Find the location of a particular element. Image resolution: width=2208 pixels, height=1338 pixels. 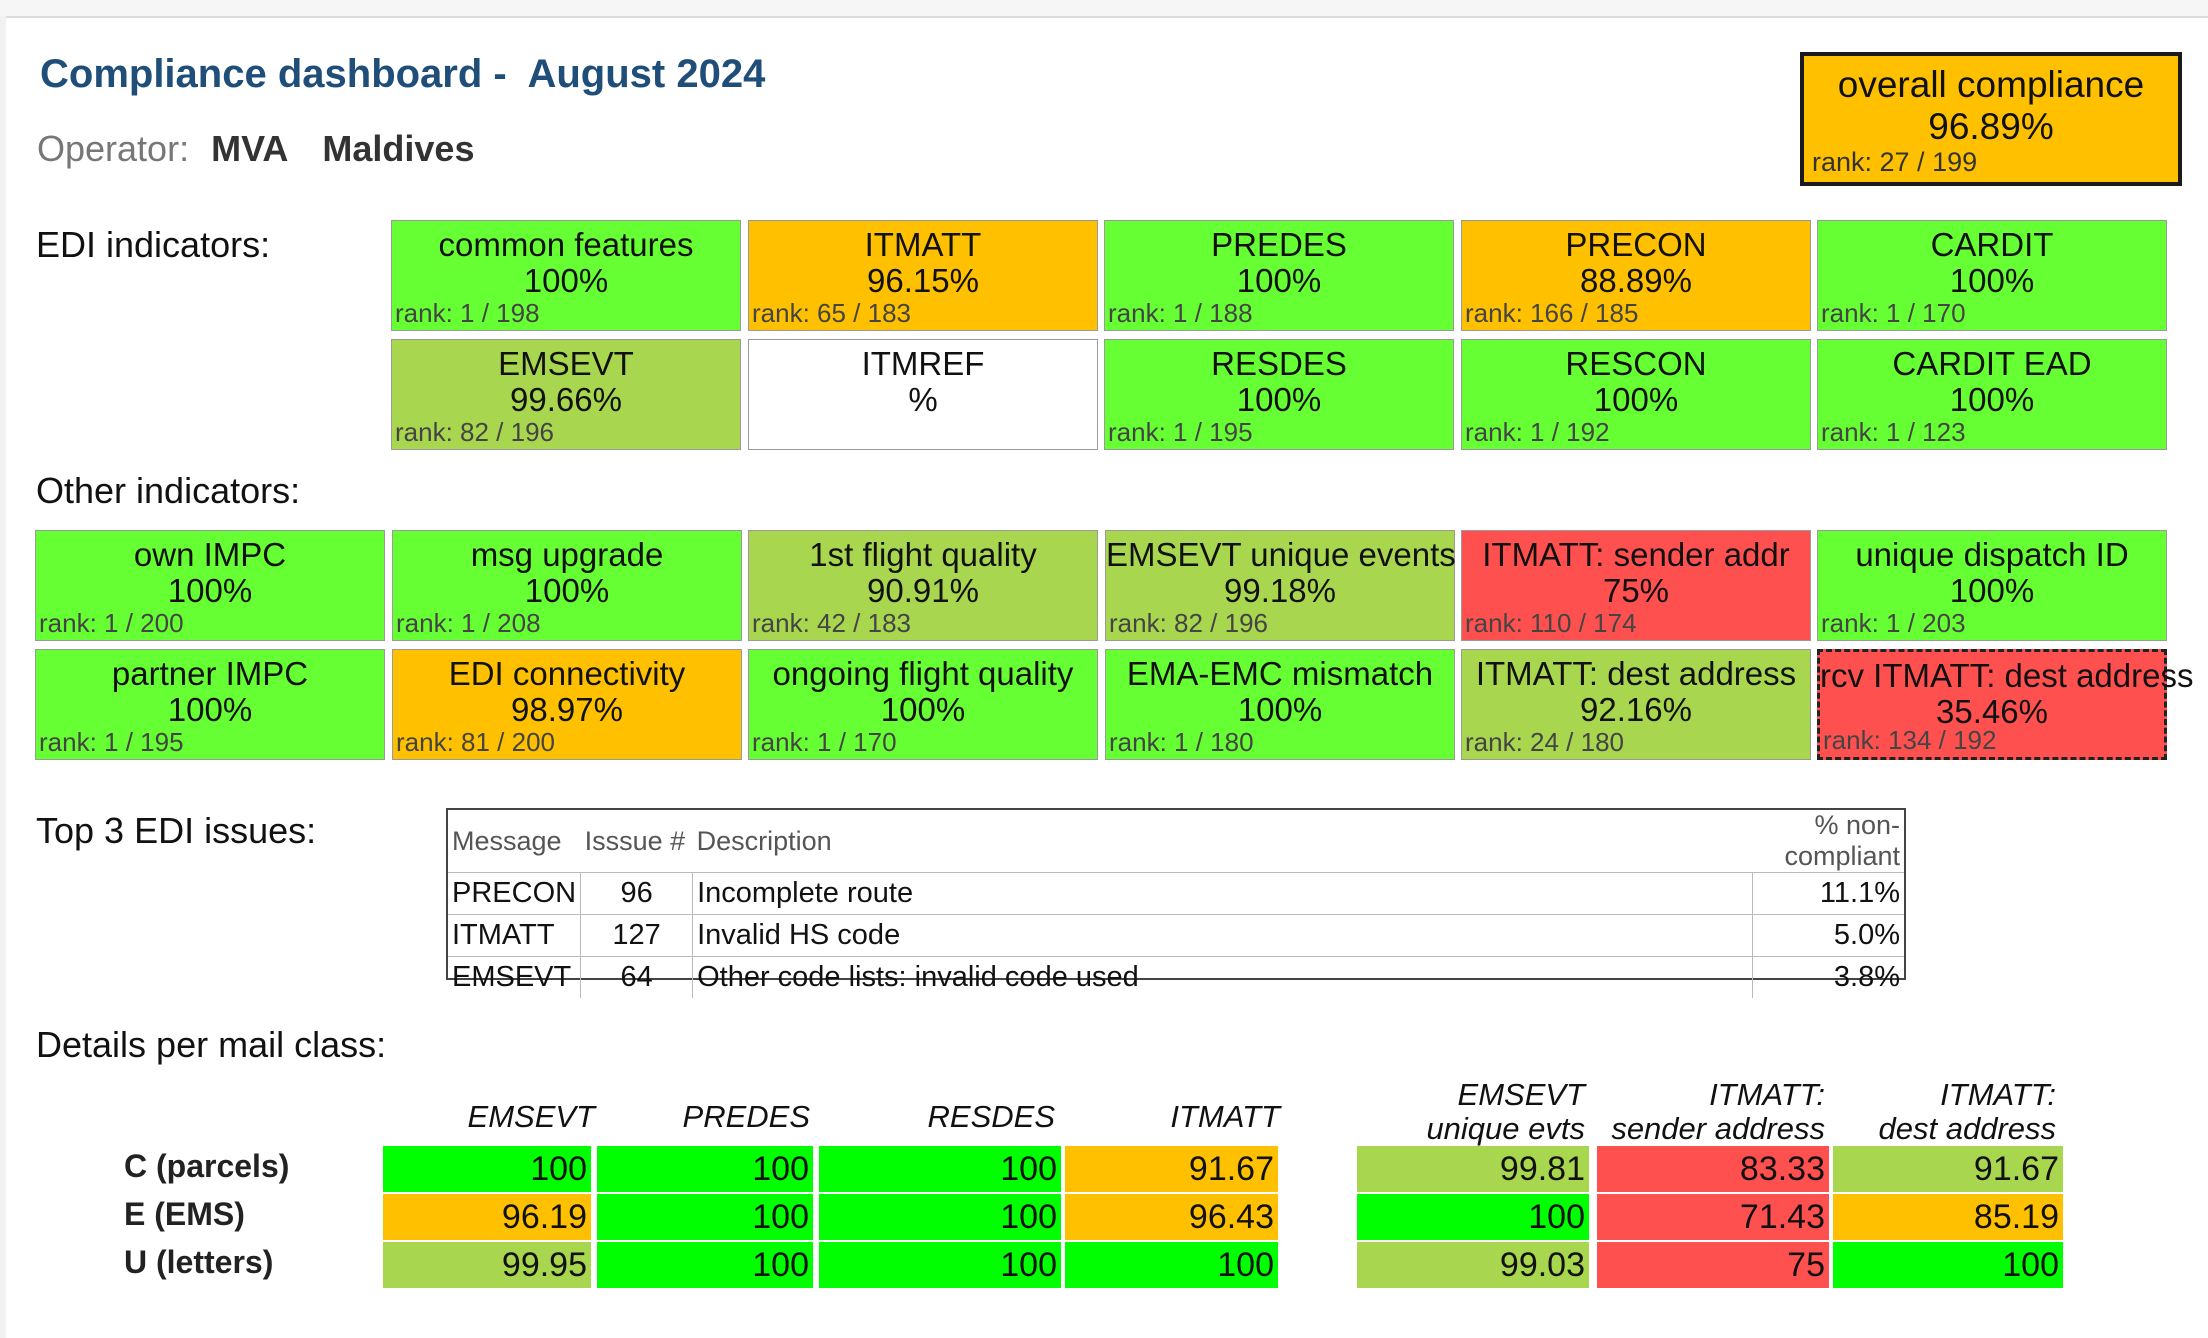

indicator-name: 1st flight quality is located at coordinates (923, 554).